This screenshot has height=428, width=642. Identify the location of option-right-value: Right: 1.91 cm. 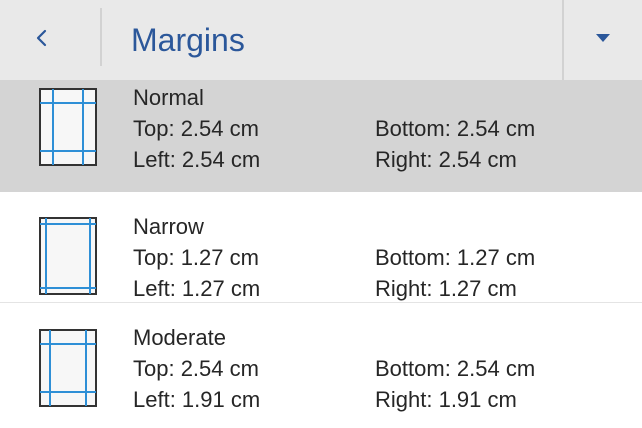
(446, 399).